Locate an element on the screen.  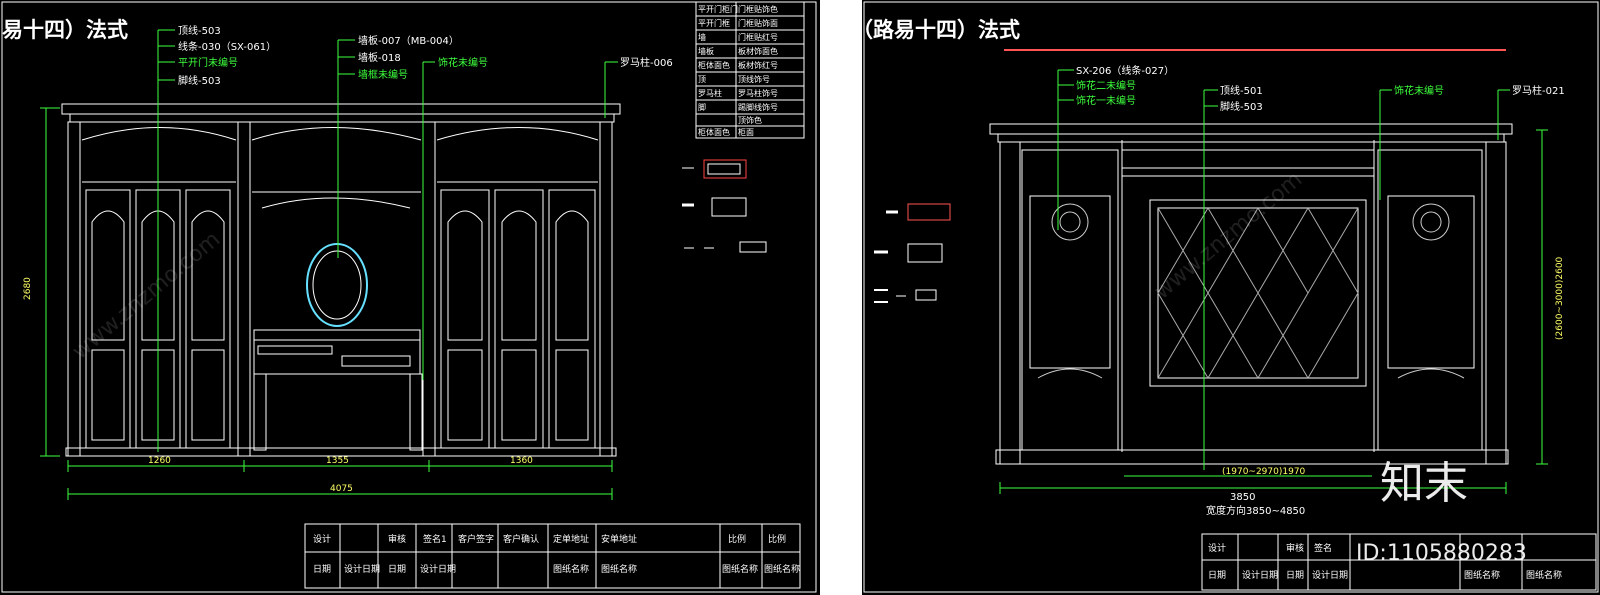
legend-r4-c0: 柜体面色 is located at coordinates (714, 65).